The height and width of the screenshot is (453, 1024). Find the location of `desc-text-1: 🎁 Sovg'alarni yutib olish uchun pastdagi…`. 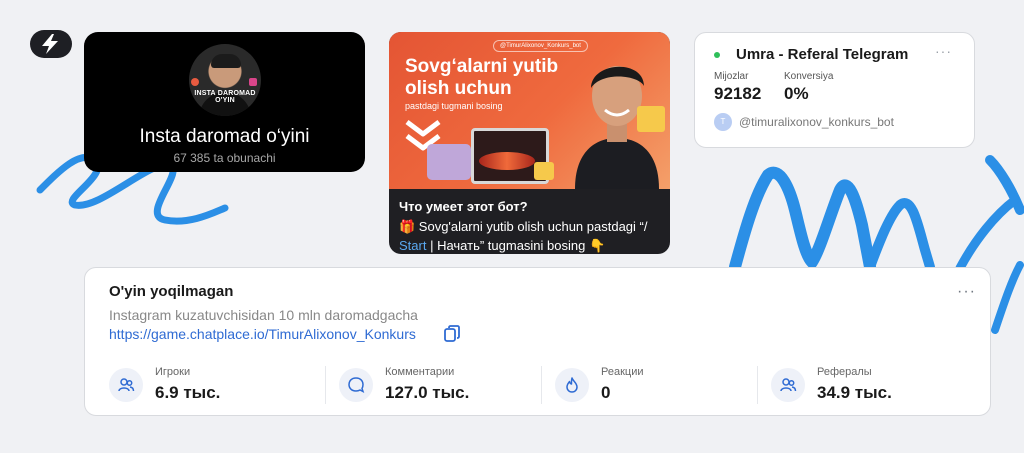

desc-text-1: 🎁 Sovg'alarni yutib olish uchun pastdagi… is located at coordinates (523, 226).